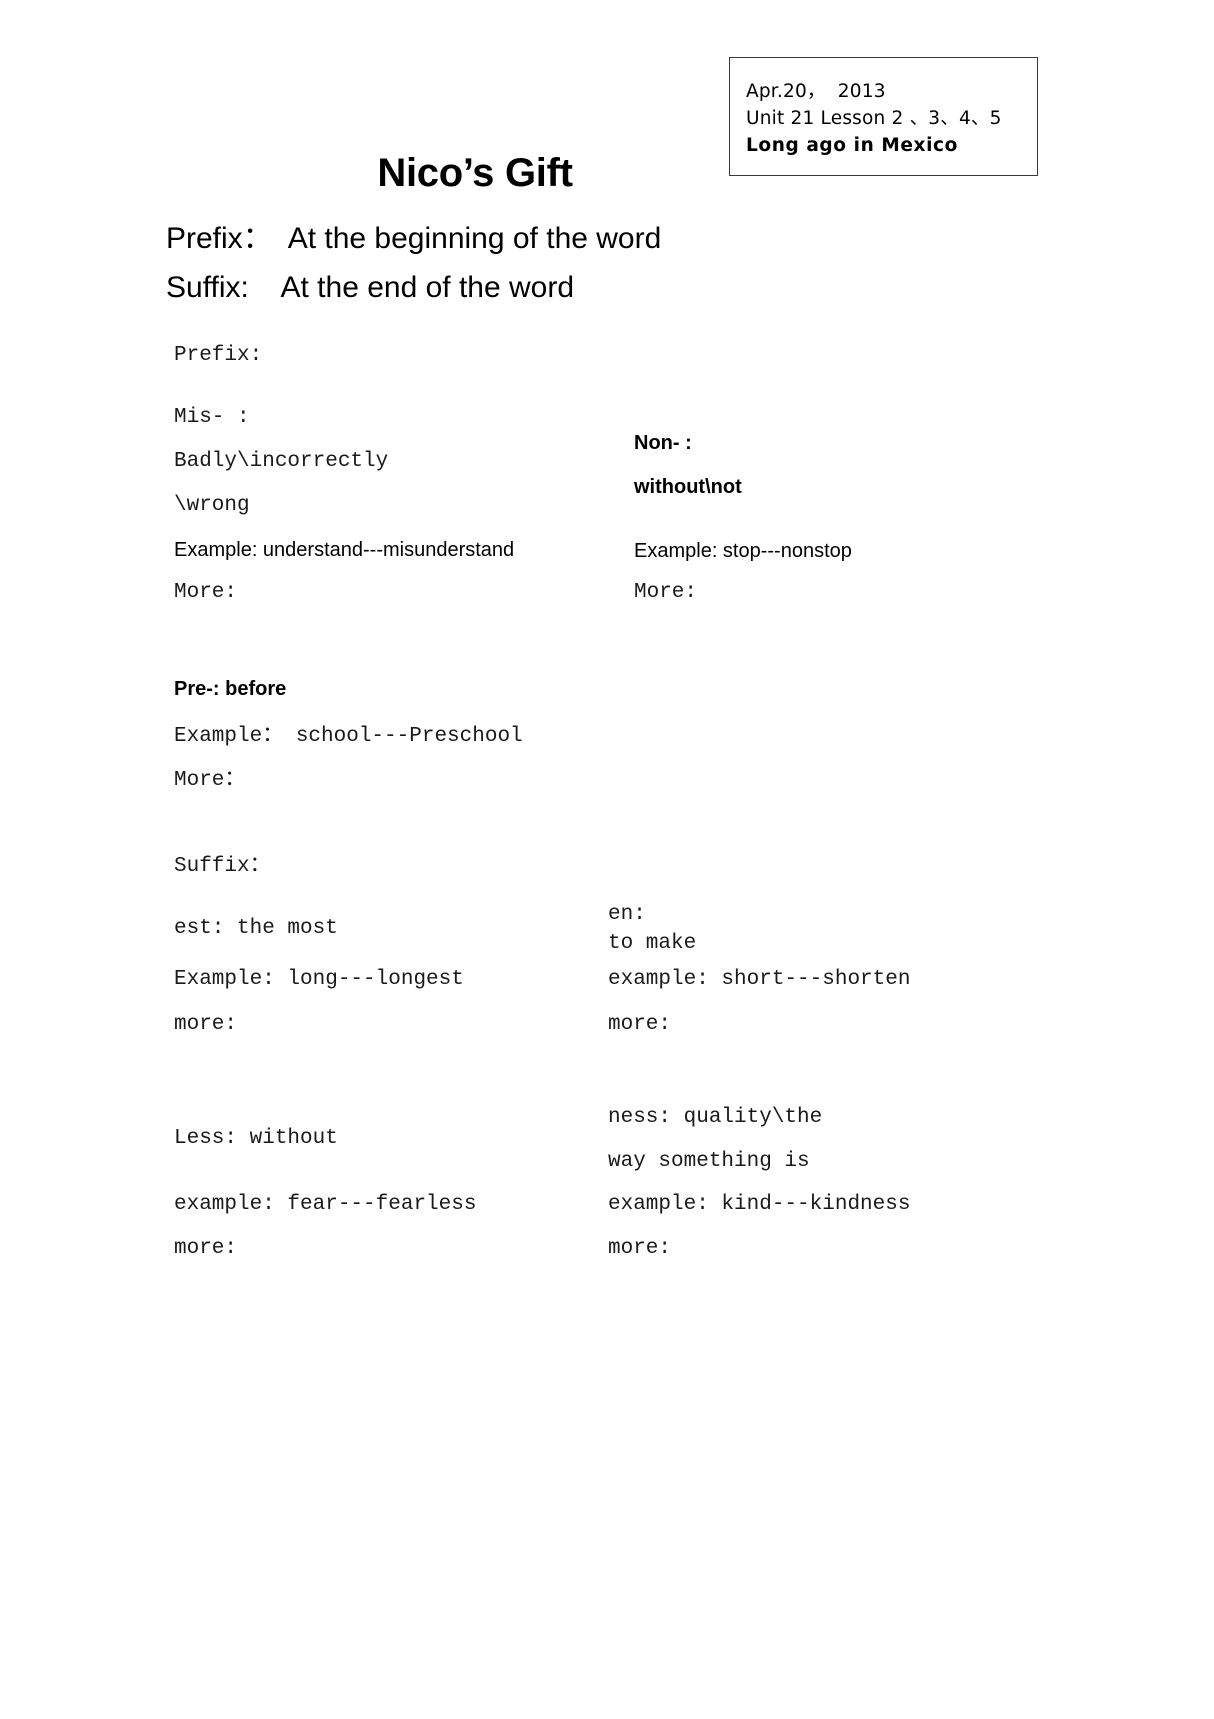 The image size is (1214, 1719). I want to click on suffix-ness-name-line1: ness: quality\the, so click(715, 1117).